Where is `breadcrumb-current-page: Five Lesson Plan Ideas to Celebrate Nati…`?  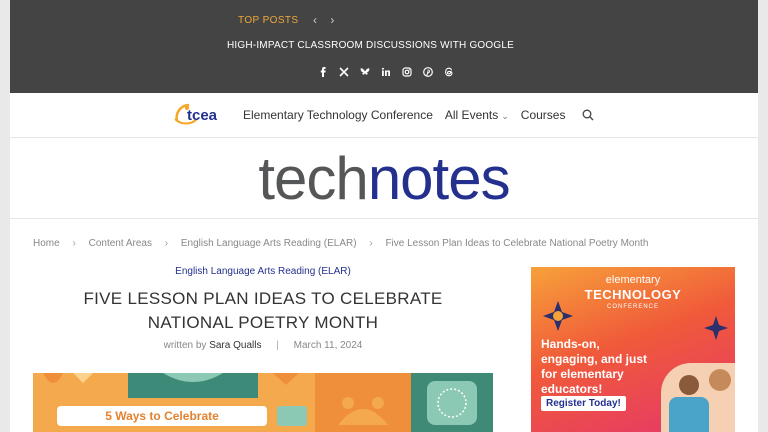
breadcrumb-current-page: Five Lesson Plan Ideas to Celebrate Nati… is located at coordinates (517, 243).